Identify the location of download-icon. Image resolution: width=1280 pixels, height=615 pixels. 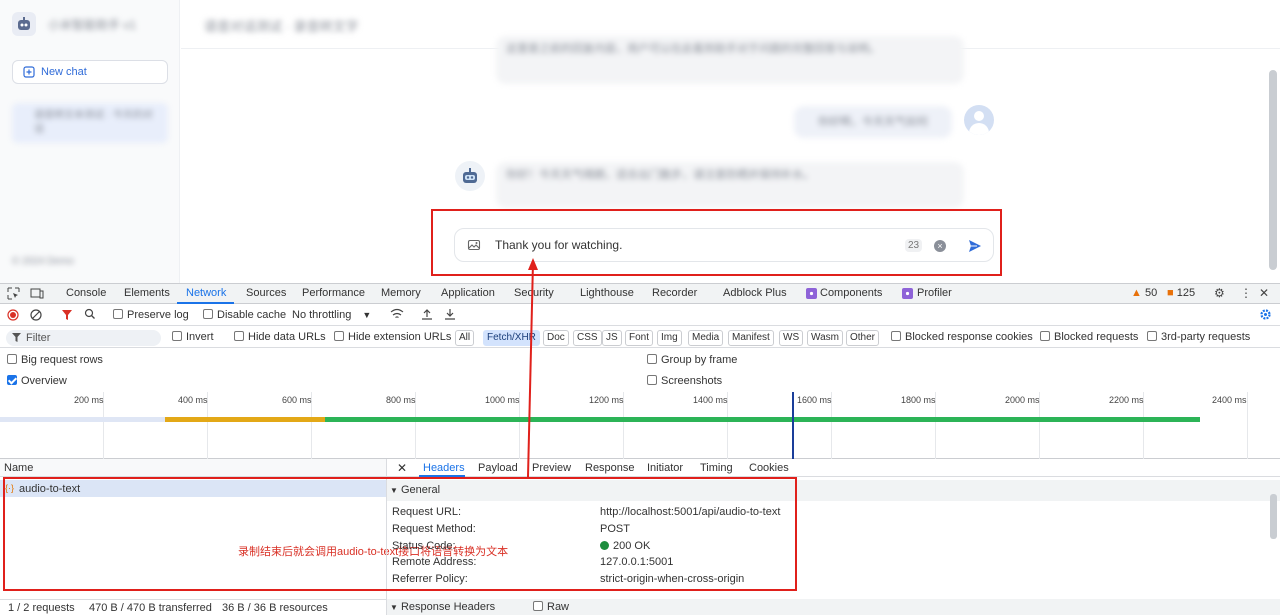
(450, 315).